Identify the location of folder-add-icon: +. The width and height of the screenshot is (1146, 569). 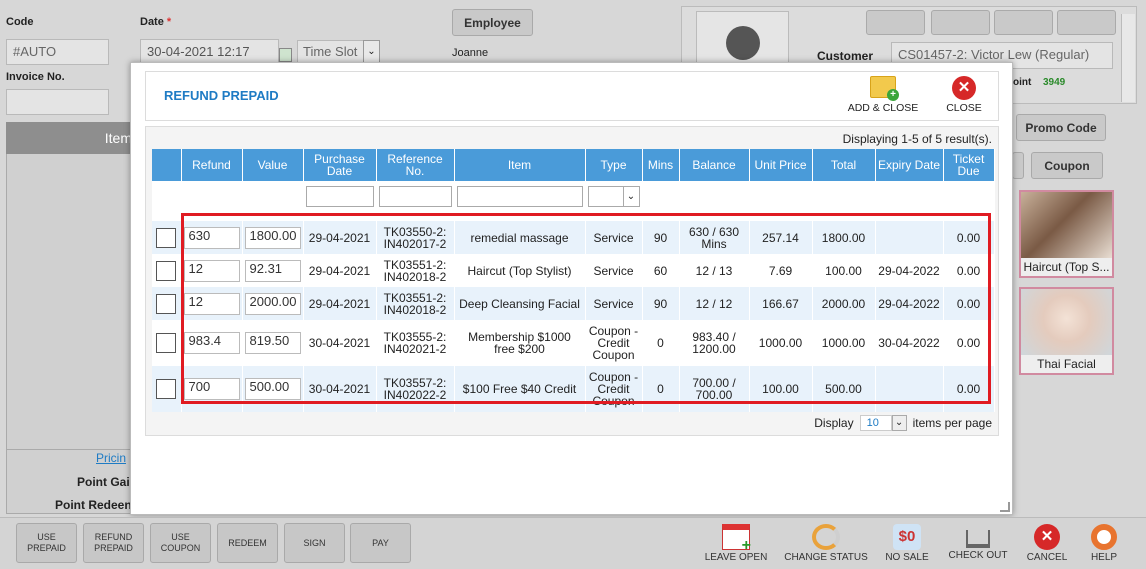
(884, 88).